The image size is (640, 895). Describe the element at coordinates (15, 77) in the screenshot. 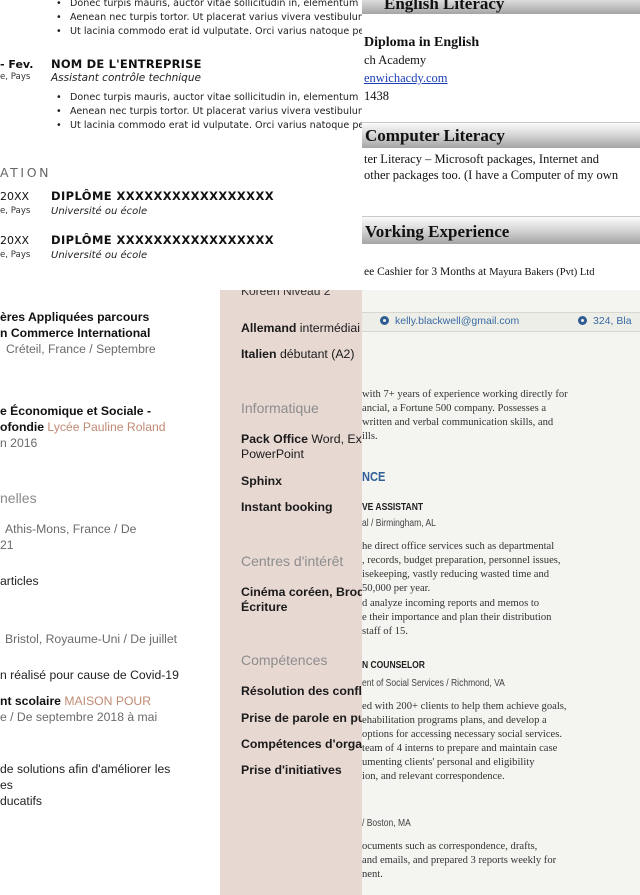

I see `job-location: e, Pays` at that location.